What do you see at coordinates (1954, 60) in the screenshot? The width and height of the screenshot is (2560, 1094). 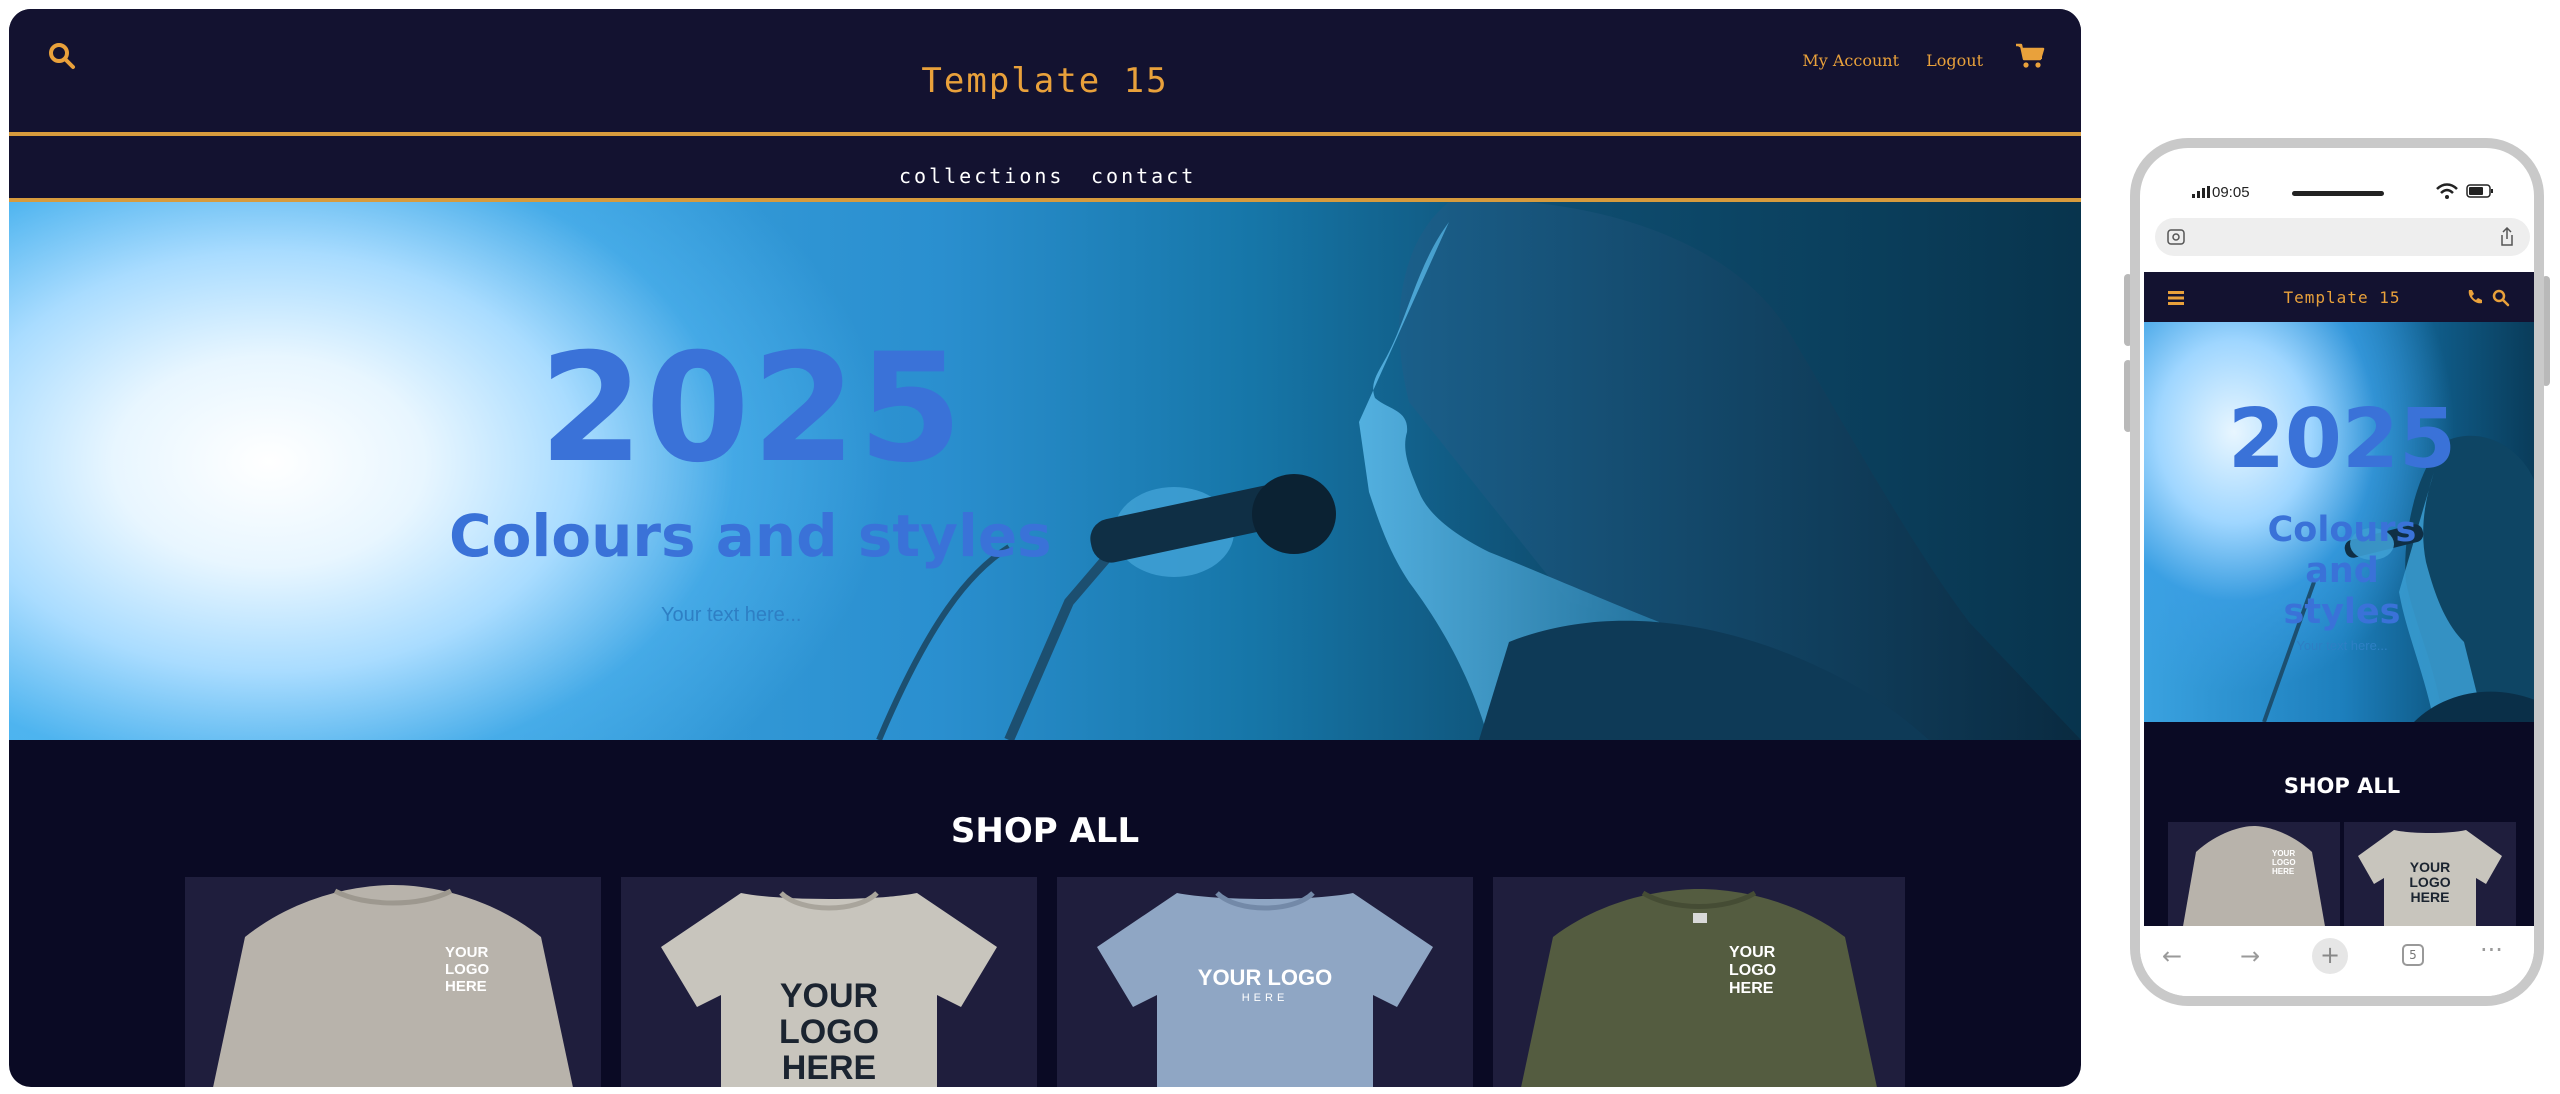 I see `logout-link: Logout` at bounding box center [1954, 60].